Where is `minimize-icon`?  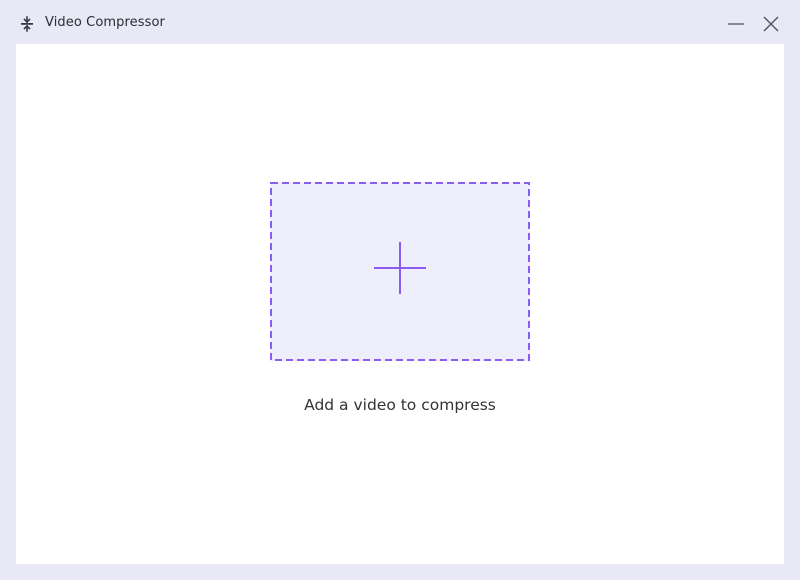 minimize-icon is located at coordinates (736, 24).